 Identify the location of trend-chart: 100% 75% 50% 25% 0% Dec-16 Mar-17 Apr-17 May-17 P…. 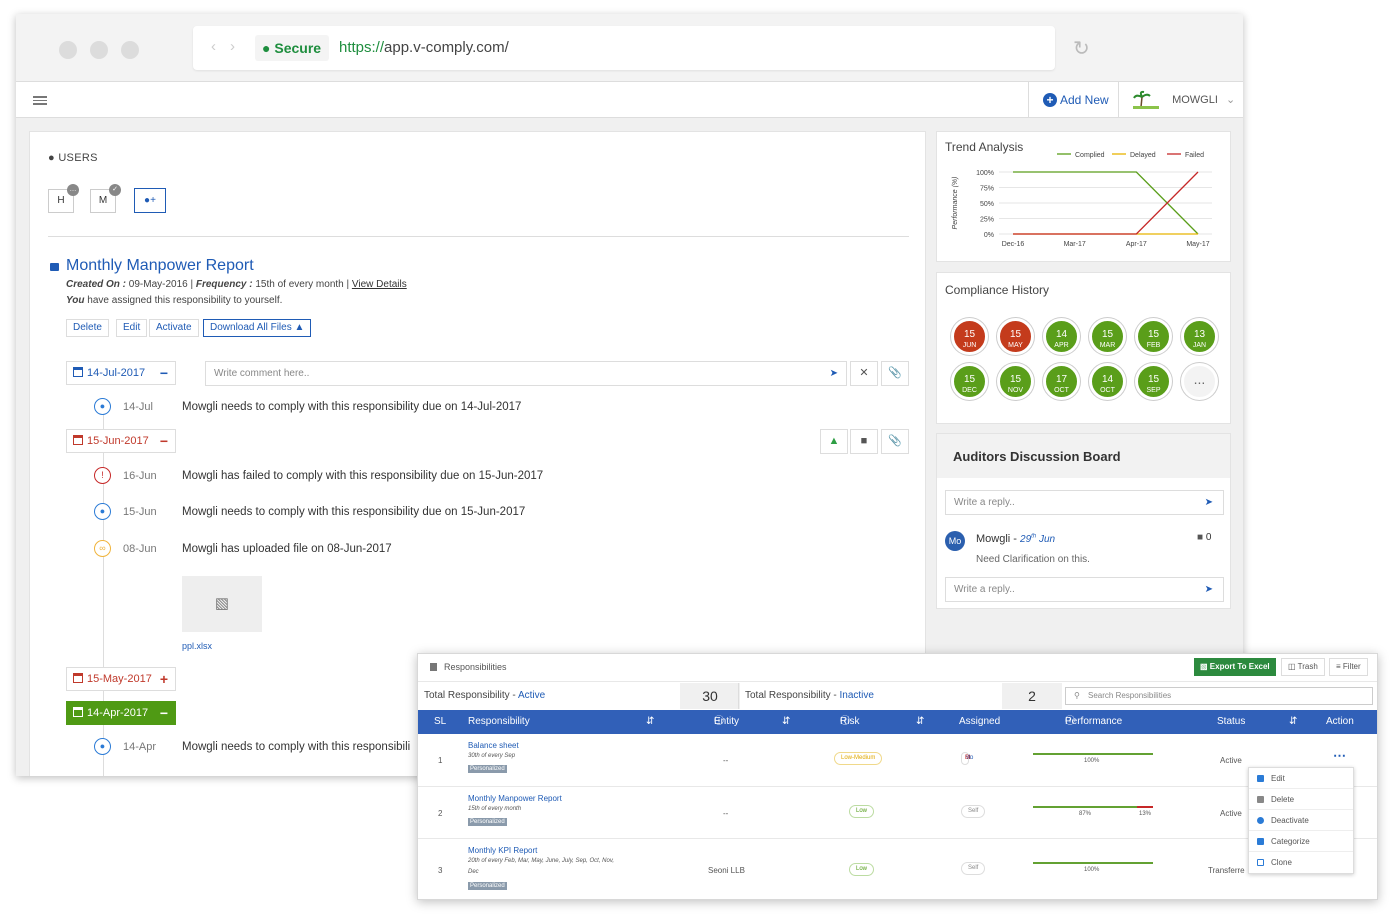
(1082, 200).